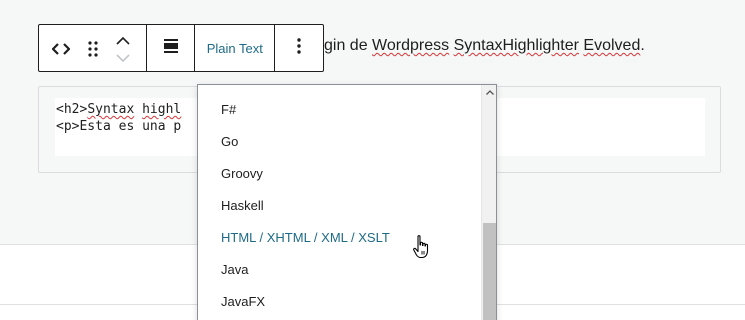 The image size is (745, 320). What do you see at coordinates (489, 271) in the screenshot?
I see `scrollbar-thumb` at bounding box center [489, 271].